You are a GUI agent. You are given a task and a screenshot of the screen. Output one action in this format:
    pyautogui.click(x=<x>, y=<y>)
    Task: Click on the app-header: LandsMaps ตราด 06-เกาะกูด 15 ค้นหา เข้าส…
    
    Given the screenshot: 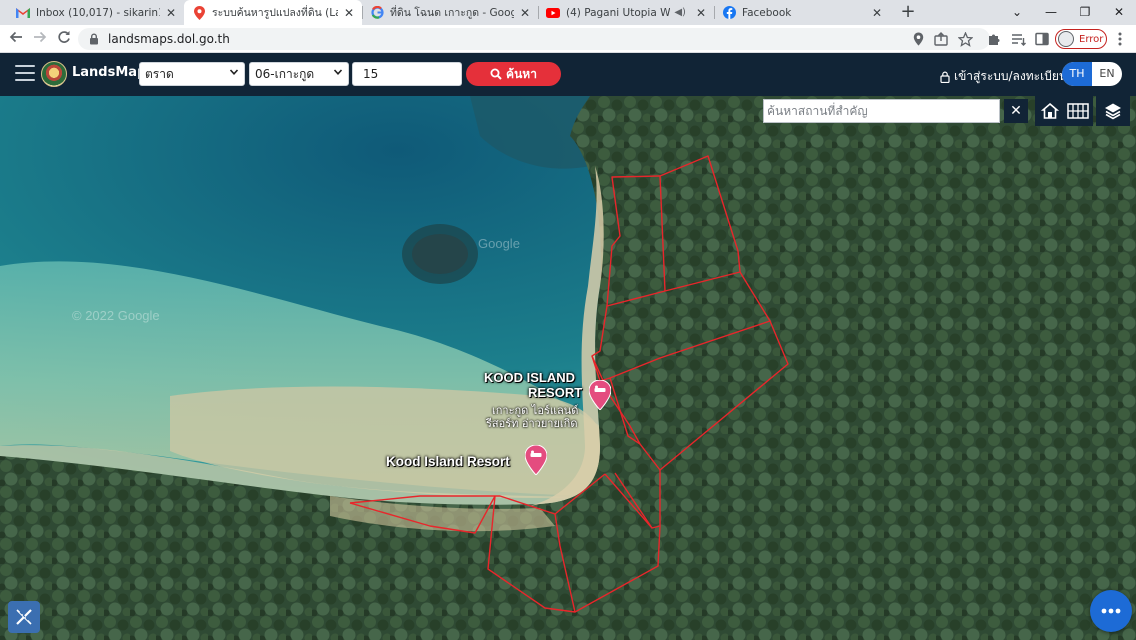 What is the action you would take?
    pyautogui.click(x=568, y=74)
    